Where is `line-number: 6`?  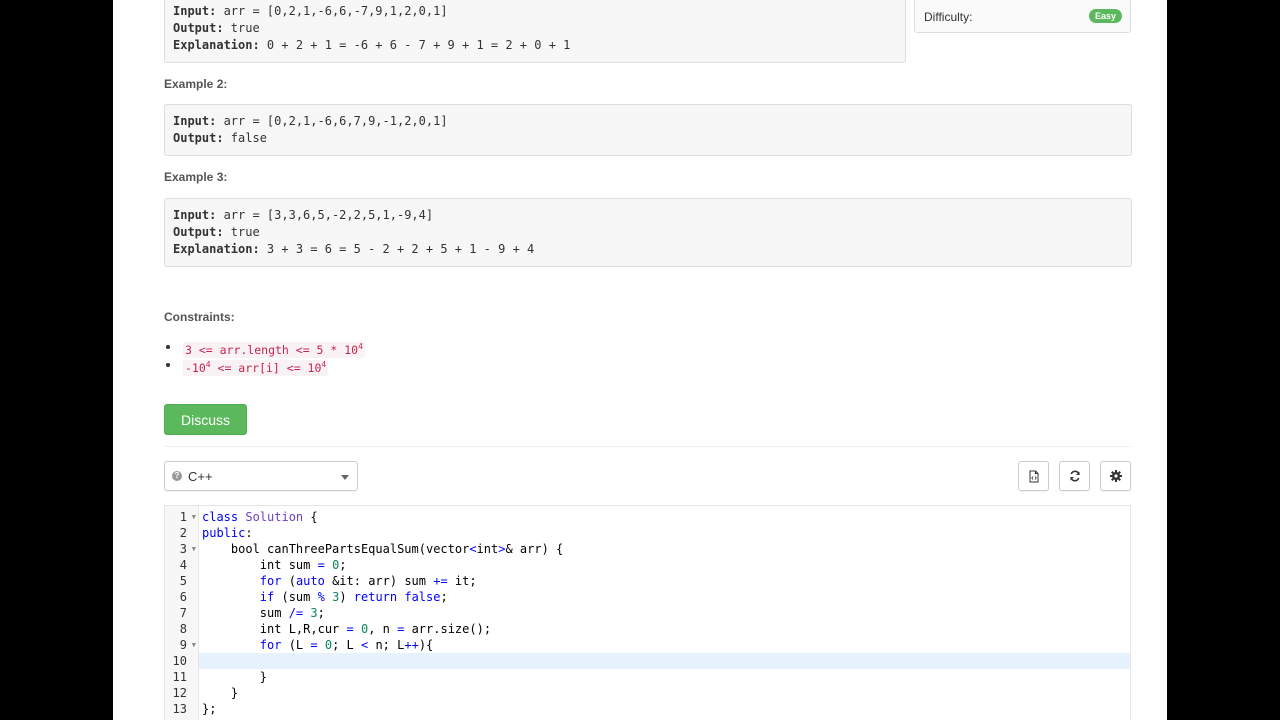 line-number: 6 is located at coordinates (183, 597).